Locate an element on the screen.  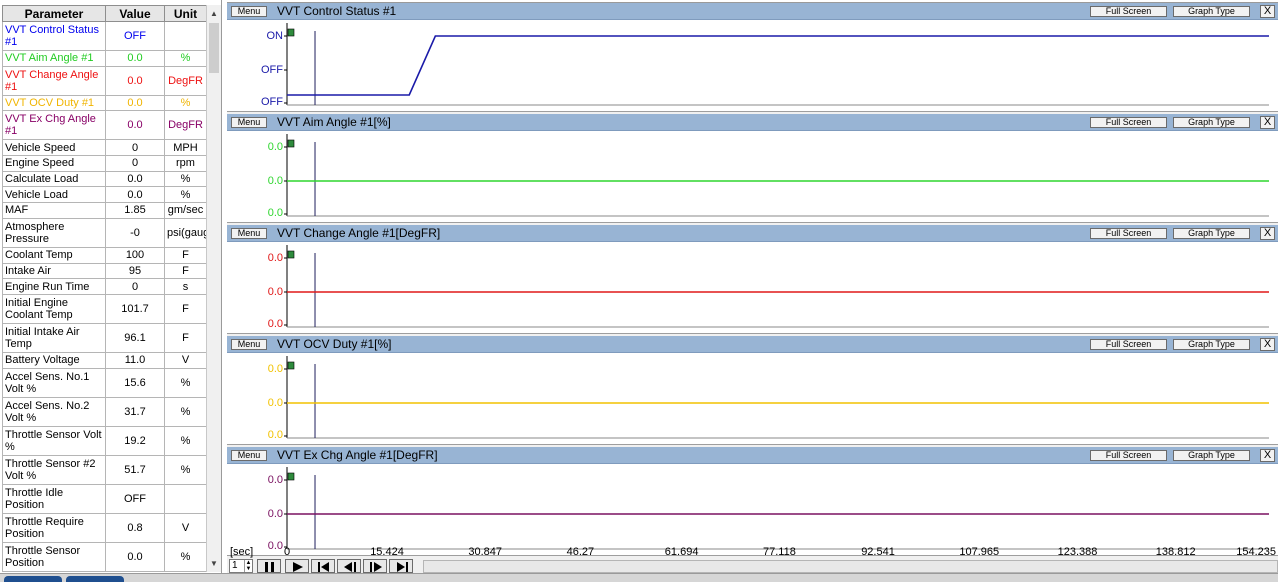
speed-spinner: 1 ▲ ▼ is located at coordinates (241, 566).